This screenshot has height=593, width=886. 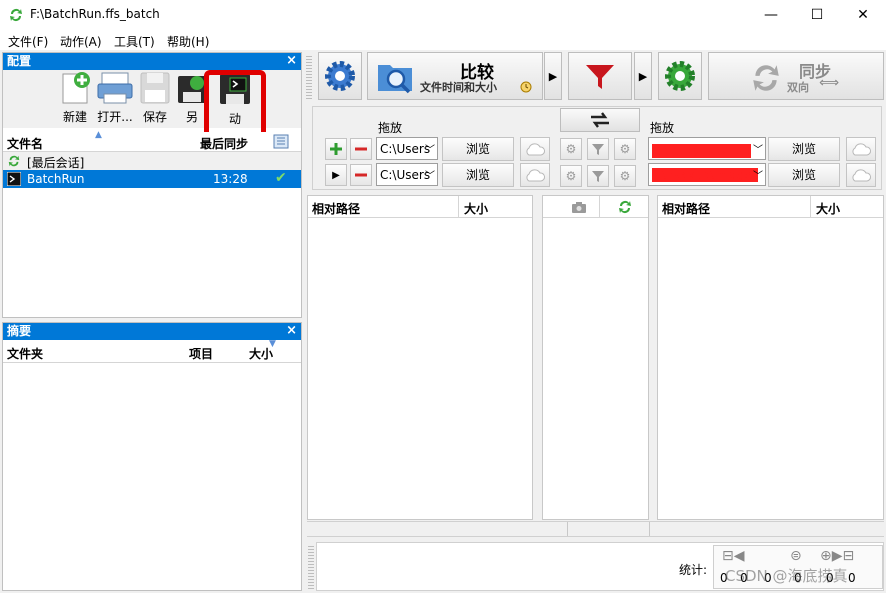 What do you see at coordinates (786, 576) in the screenshot?
I see `watermark: CSDN @海底捞真` at bounding box center [786, 576].